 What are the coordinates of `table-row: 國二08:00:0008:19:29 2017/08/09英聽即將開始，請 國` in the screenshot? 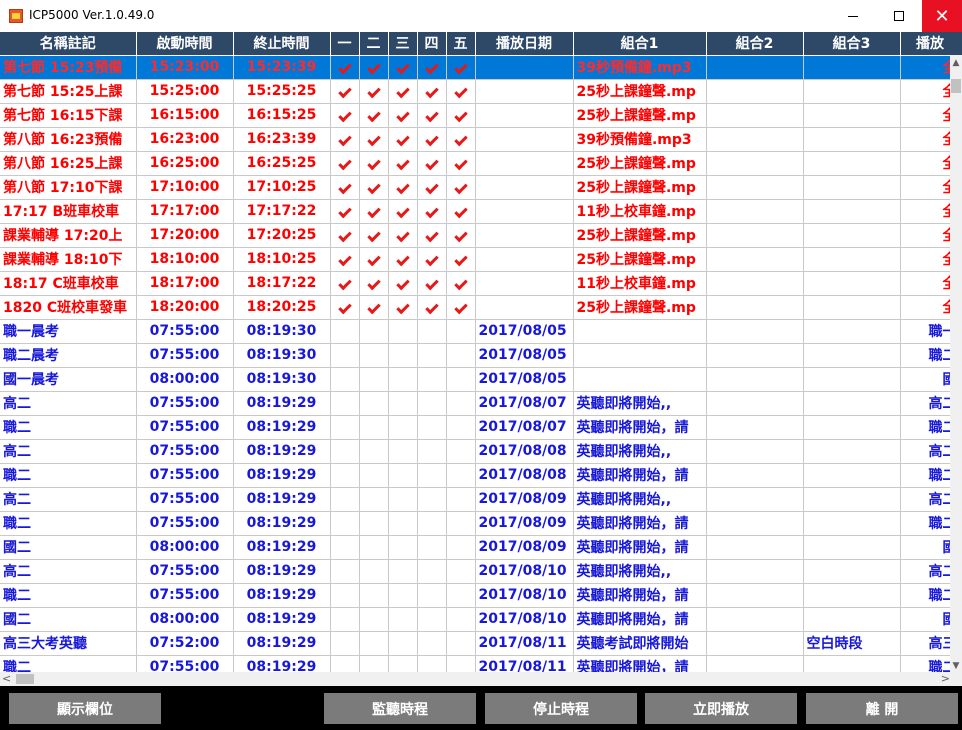 It's located at (475, 547).